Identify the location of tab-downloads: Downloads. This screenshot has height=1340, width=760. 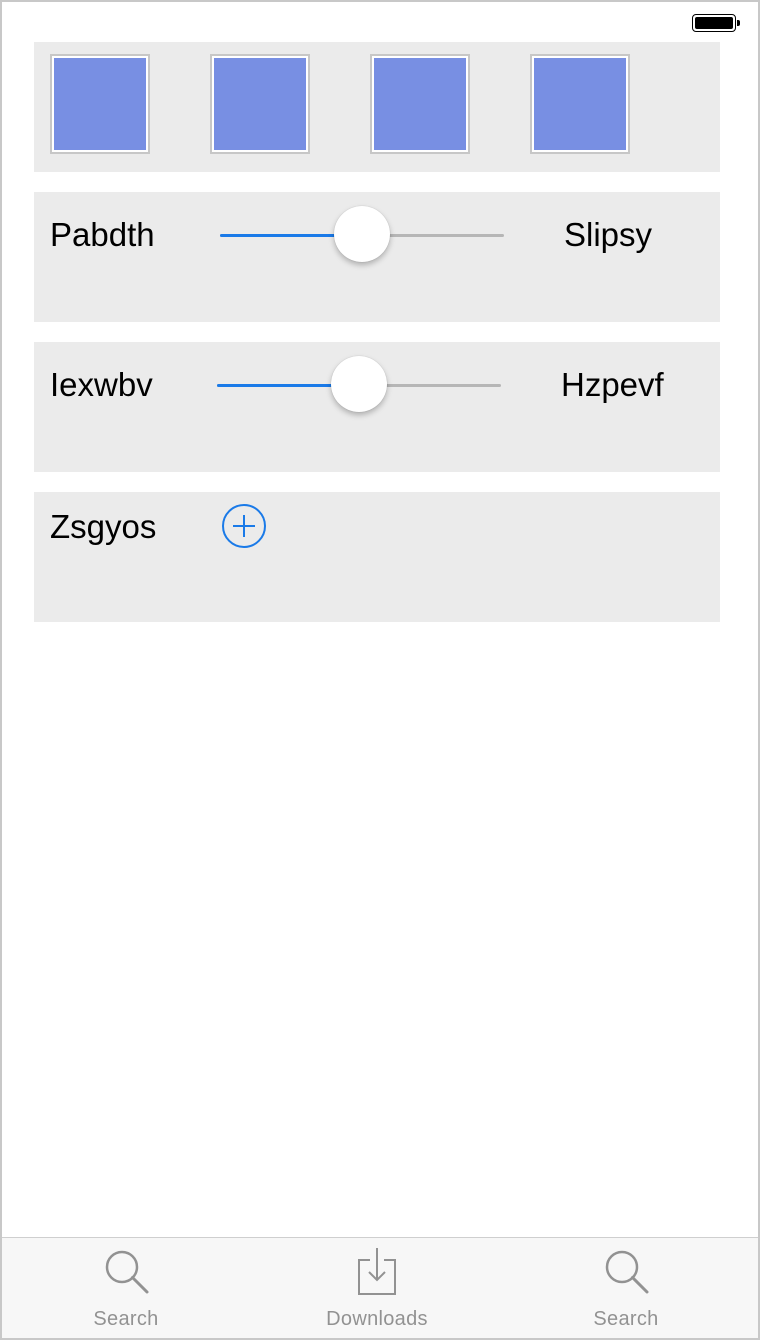
(377, 1288).